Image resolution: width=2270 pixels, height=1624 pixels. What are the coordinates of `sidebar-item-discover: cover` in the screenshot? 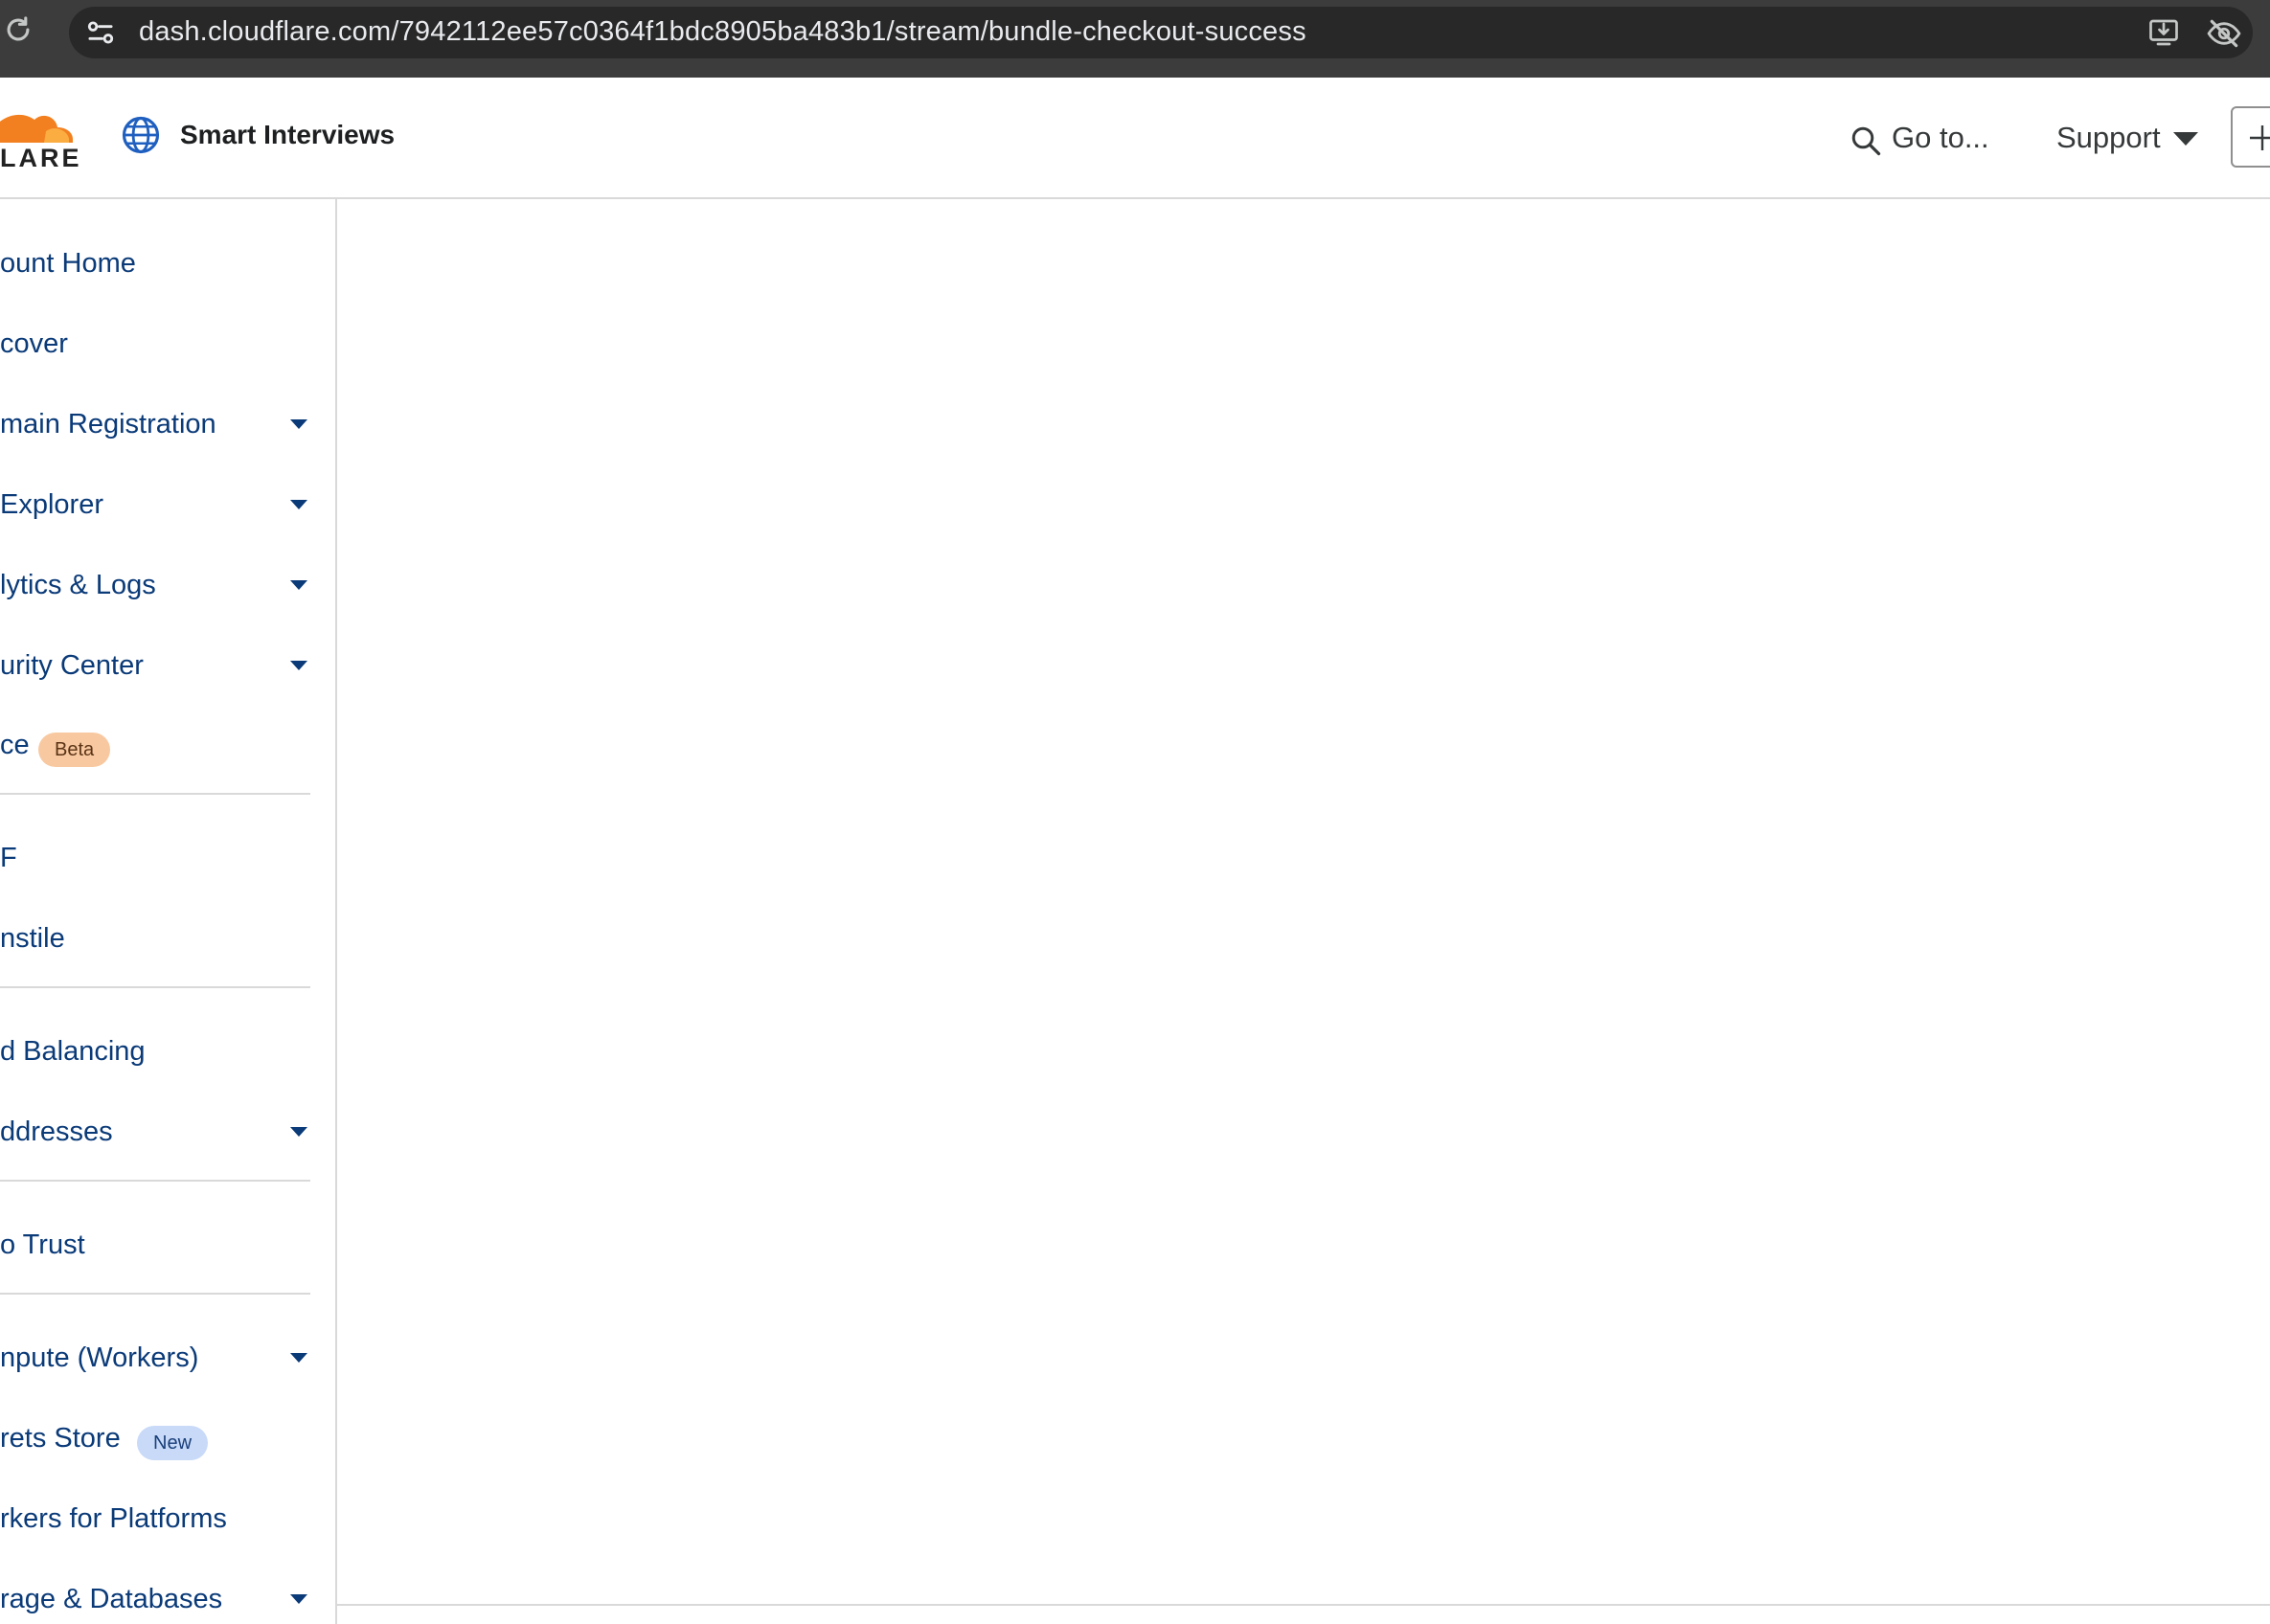 It's located at (158, 343).